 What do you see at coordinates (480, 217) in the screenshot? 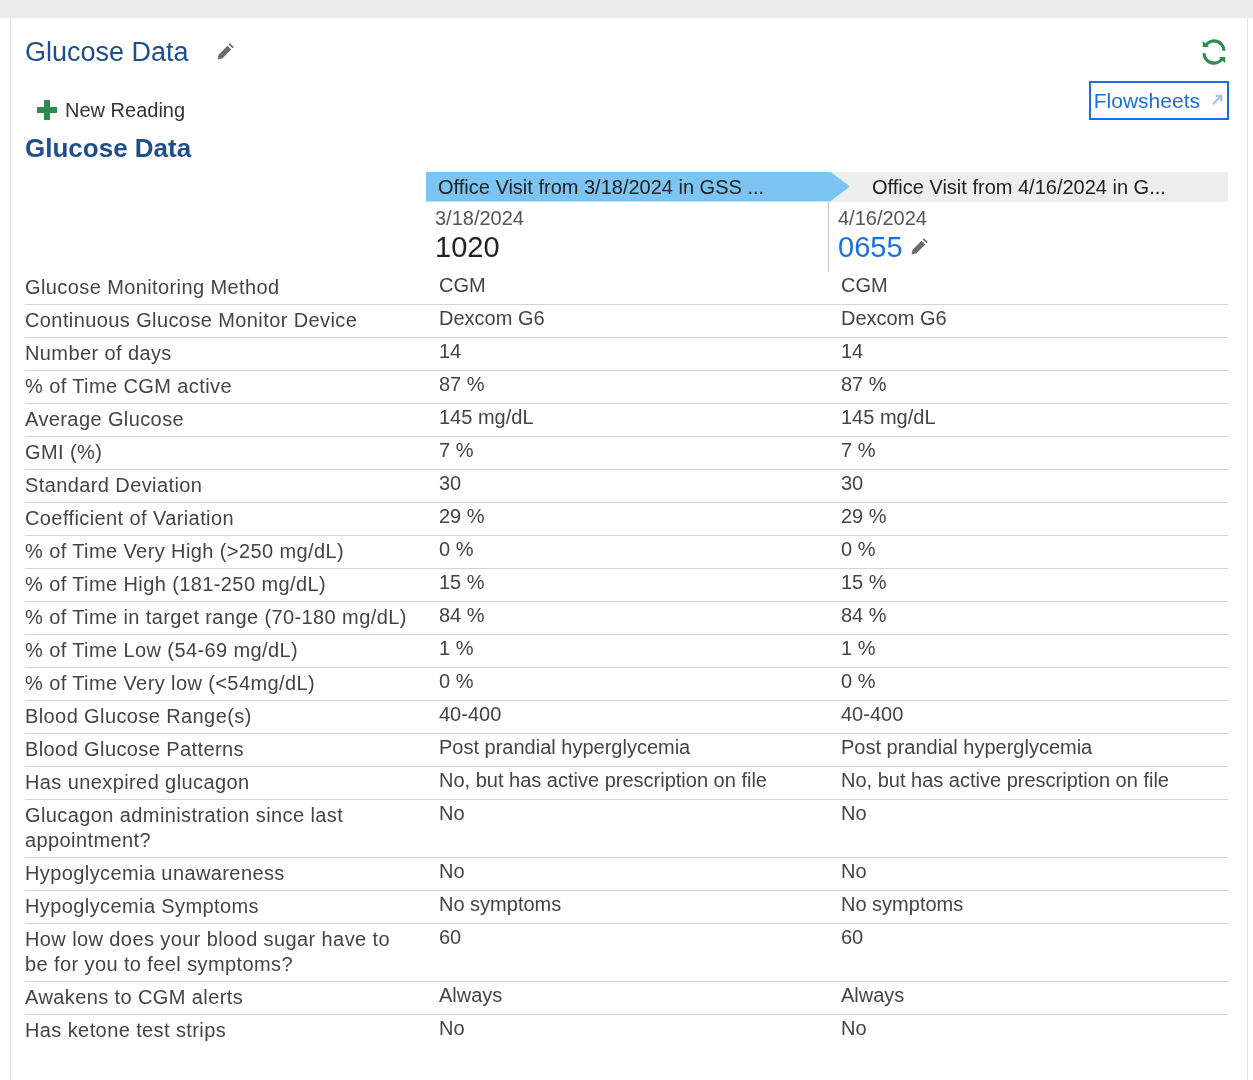
I see `visit-date: 3/18/2024` at bounding box center [480, 217].